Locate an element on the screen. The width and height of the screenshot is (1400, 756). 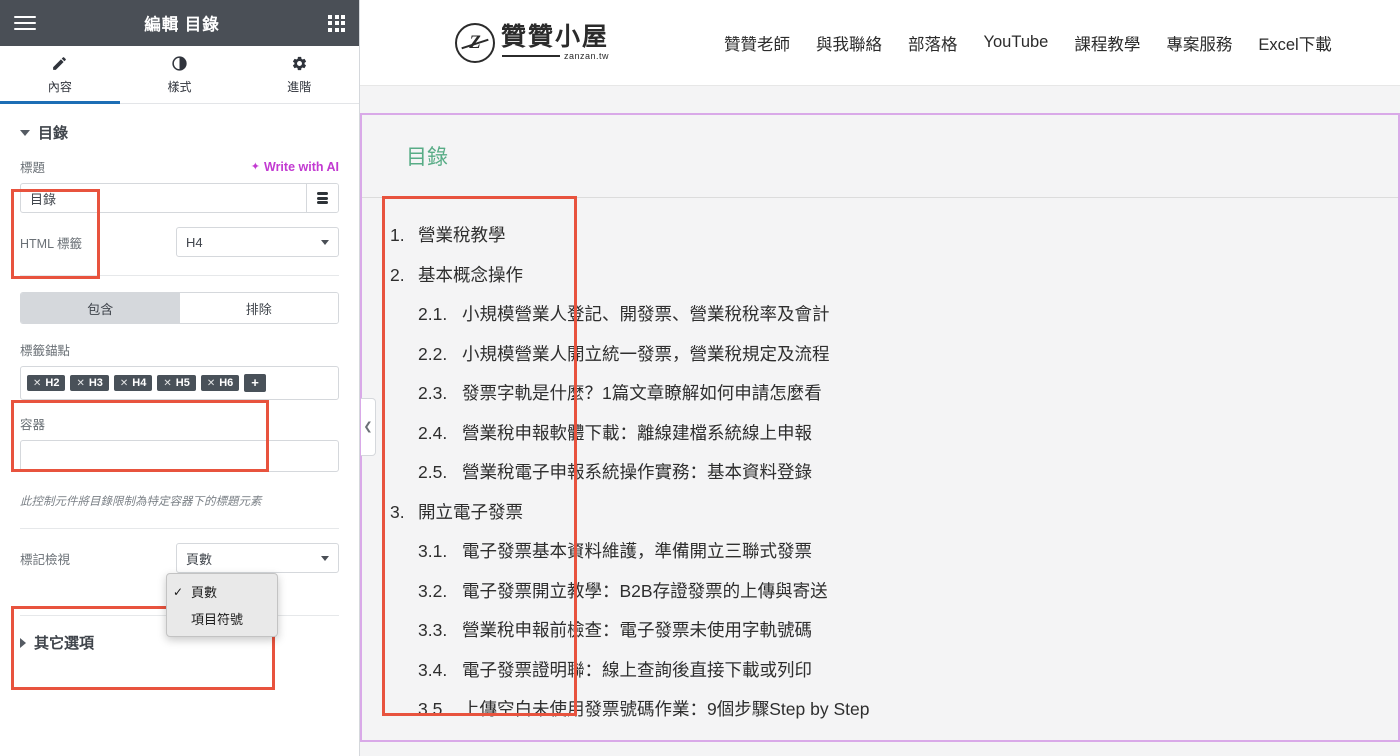
nav-item-2: 部落格 is located at coordinates (933, 43).